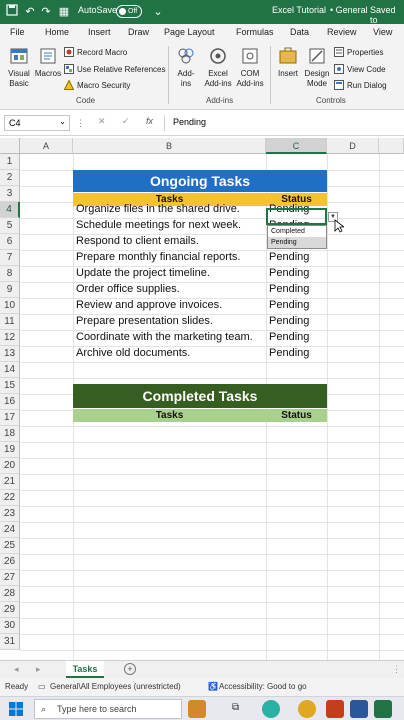 The image size is (404, 720). What do you see at coordinates (46, 12) in the screenshot?
I see `redo-icon: ↷` at bounding box center [46, 12].